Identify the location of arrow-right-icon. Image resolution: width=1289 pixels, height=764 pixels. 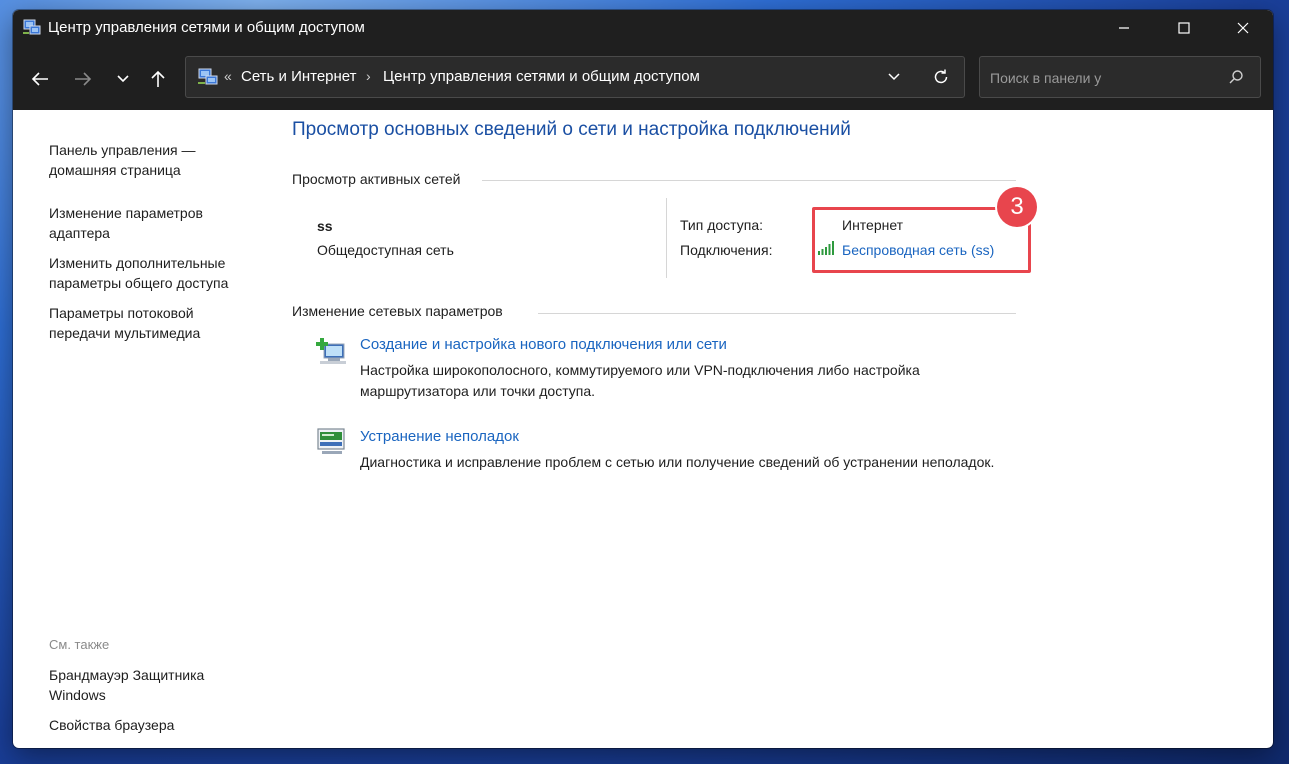
(83, 79).